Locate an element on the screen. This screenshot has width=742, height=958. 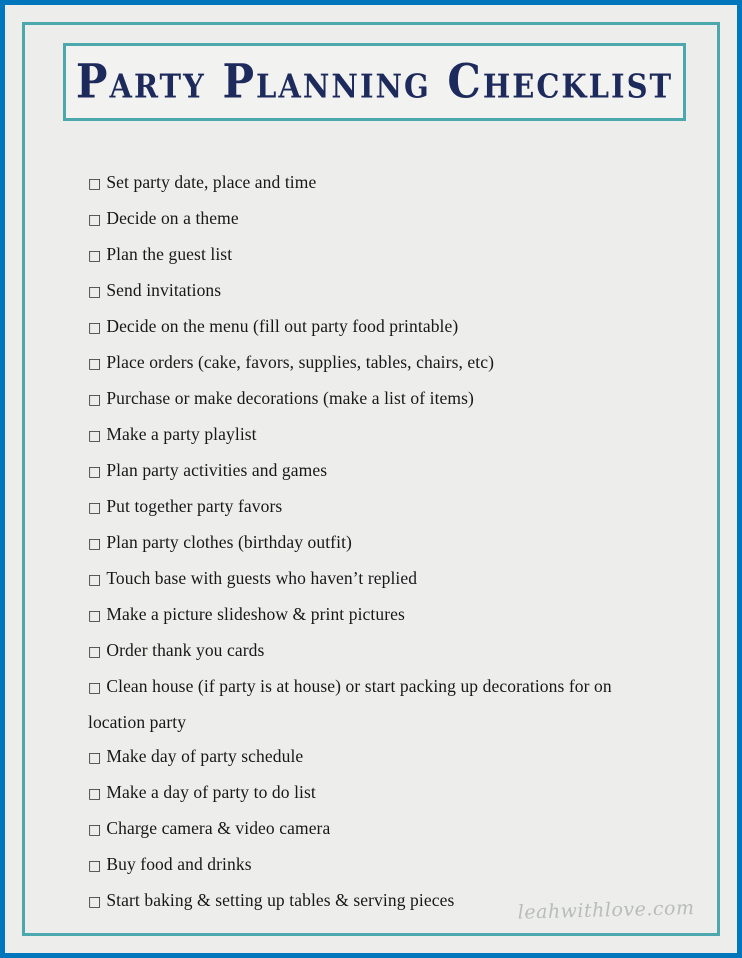
checklist-item: □ Plan party clothes (birthday outfit) is located at coordinates (368, 543).